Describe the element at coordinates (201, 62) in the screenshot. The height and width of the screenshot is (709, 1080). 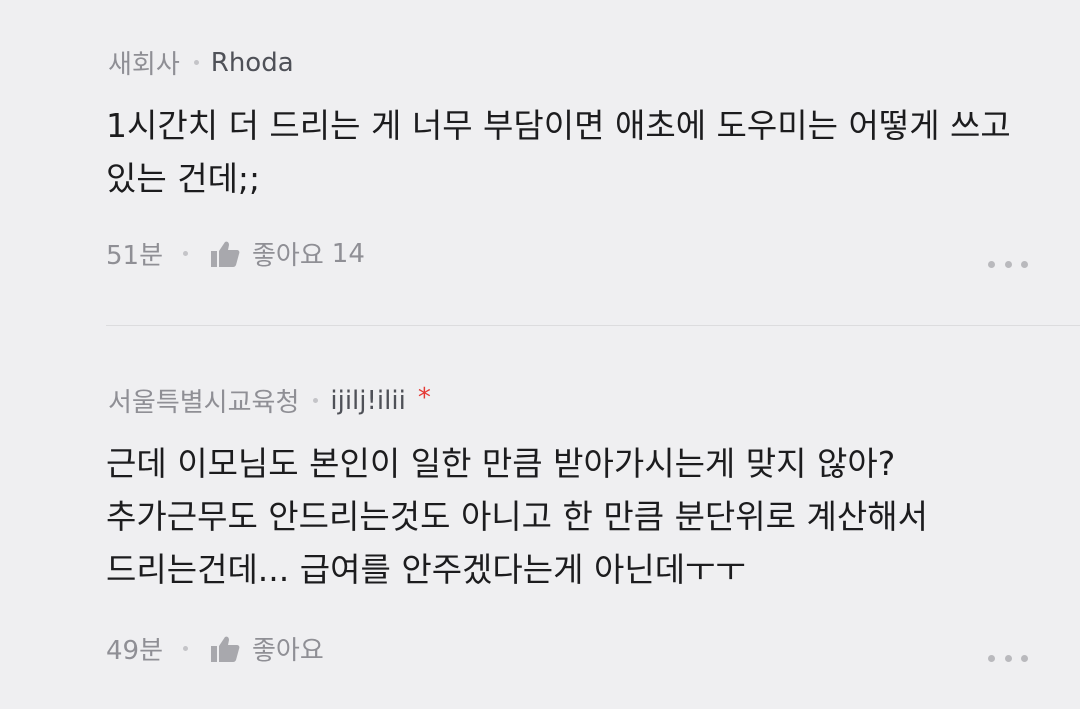
I see `comment-meta: 새회사 Rhoda` at that location.